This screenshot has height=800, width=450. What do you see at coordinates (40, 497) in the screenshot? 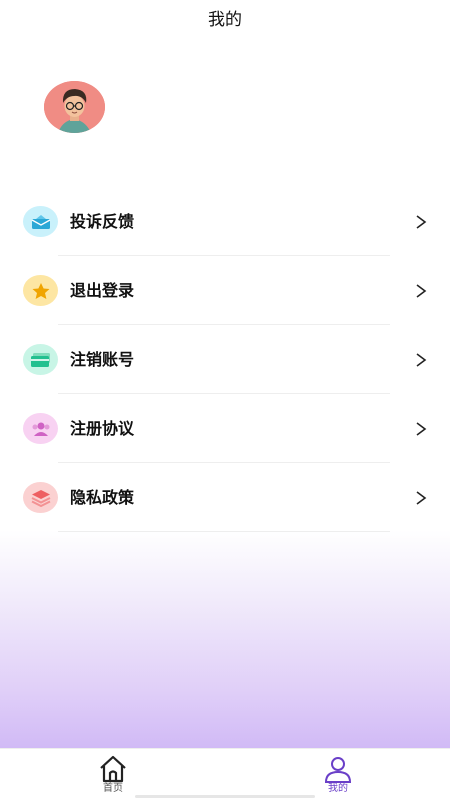
I see `layers-icon` at bounding box center [40, 497].